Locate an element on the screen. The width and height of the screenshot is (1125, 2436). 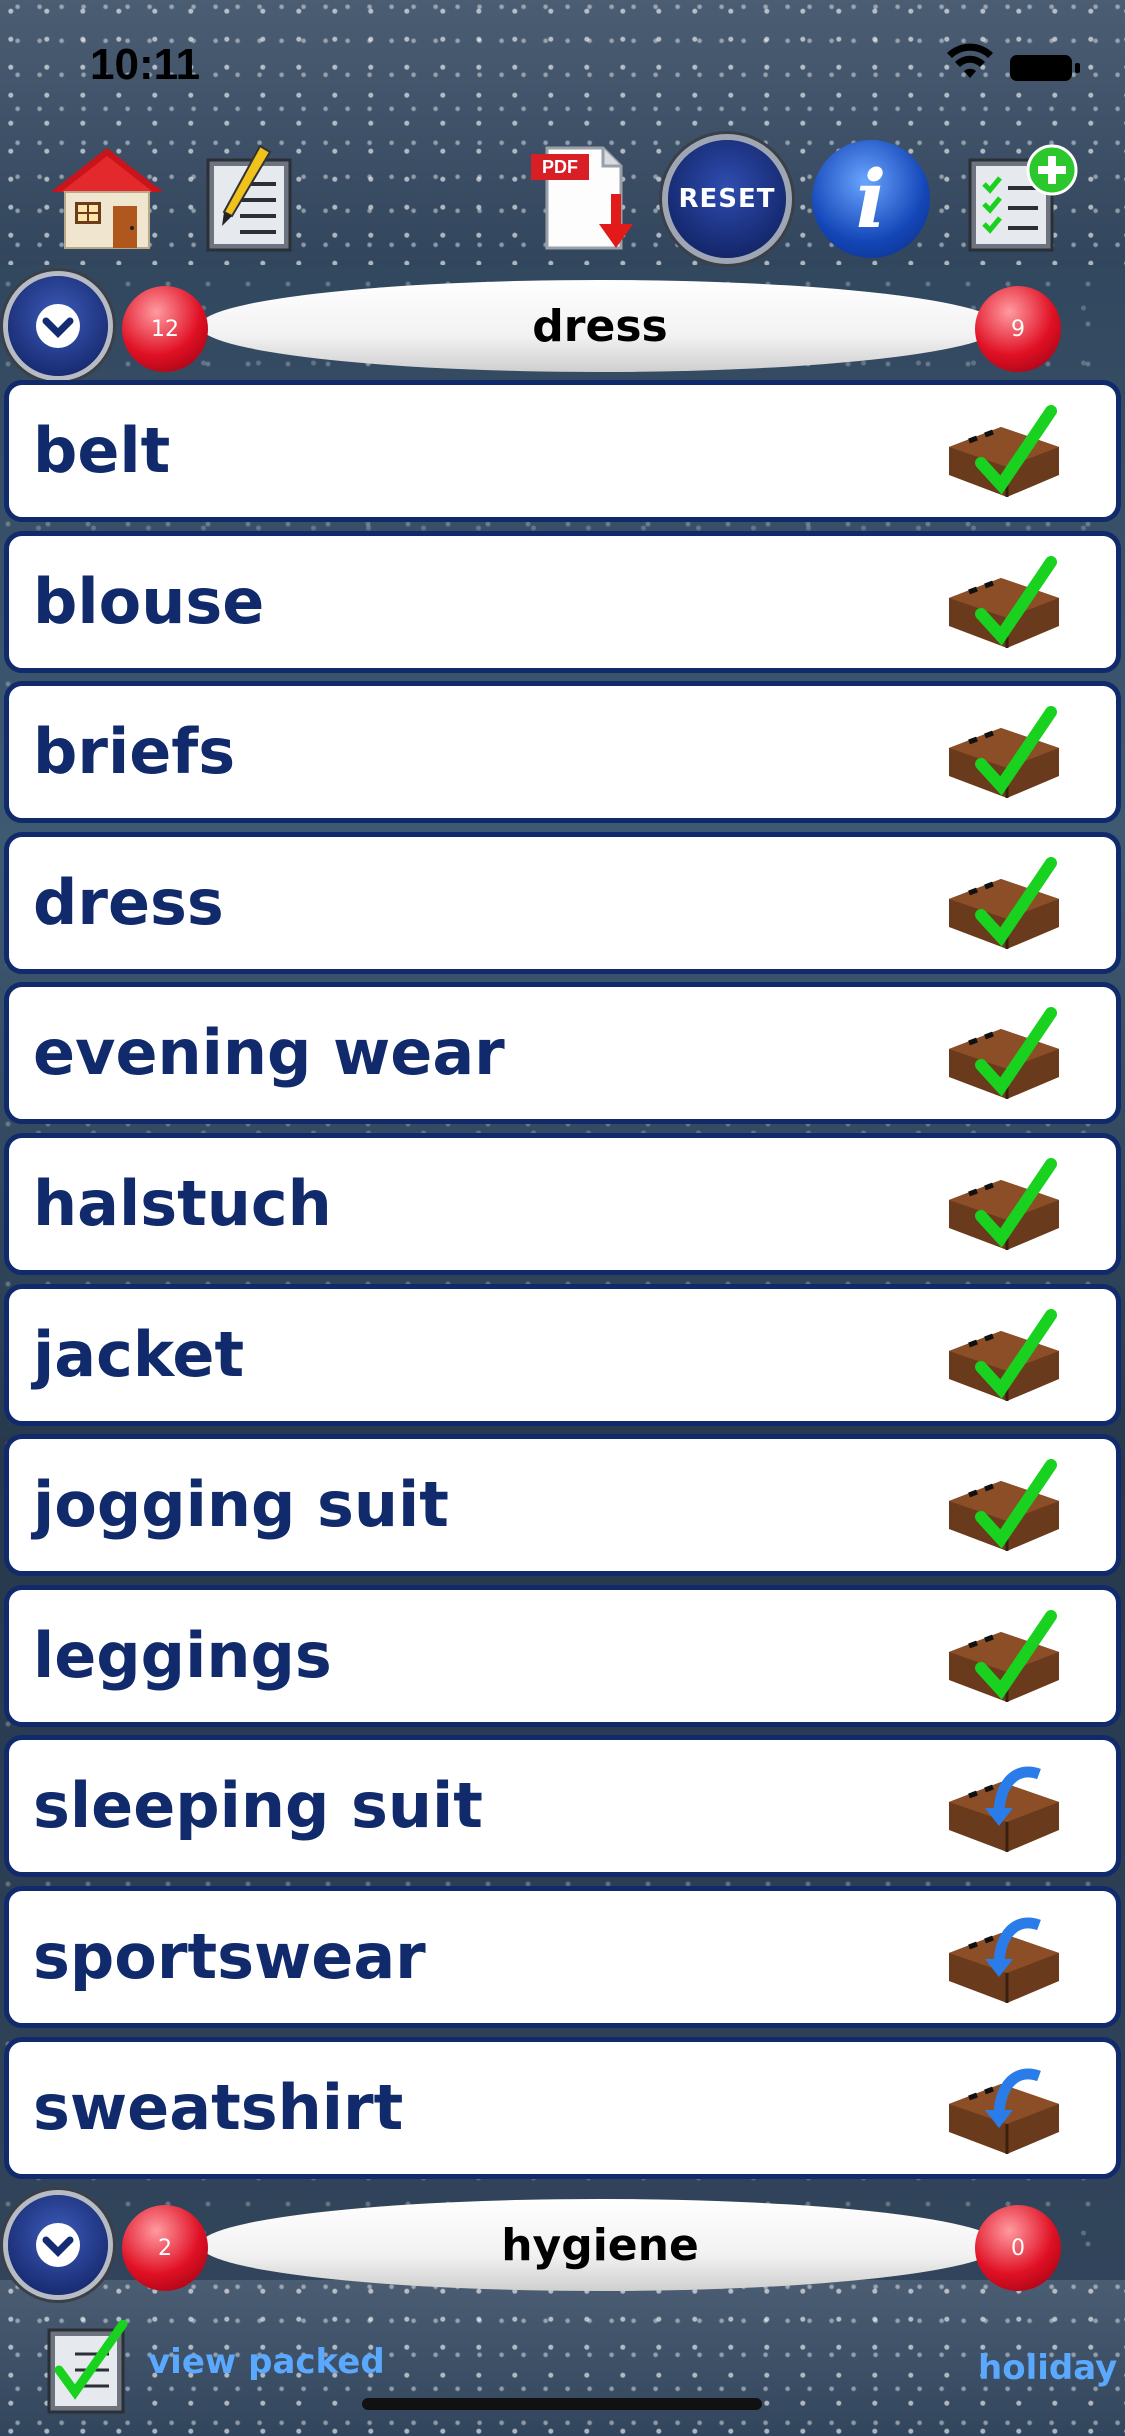
list-item: sportswear is located at coordinates (562, 1957).